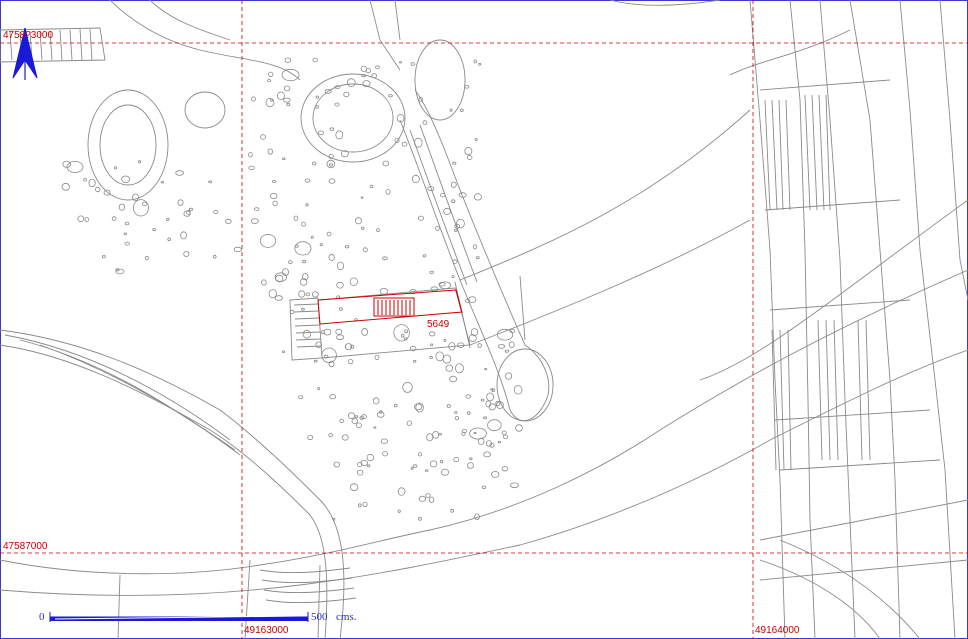 The image size is (968, 639). Describe the element at coordinates (28, 35) in the screenshot. I see `grid-label-north-top: 4758?3000` at that location.